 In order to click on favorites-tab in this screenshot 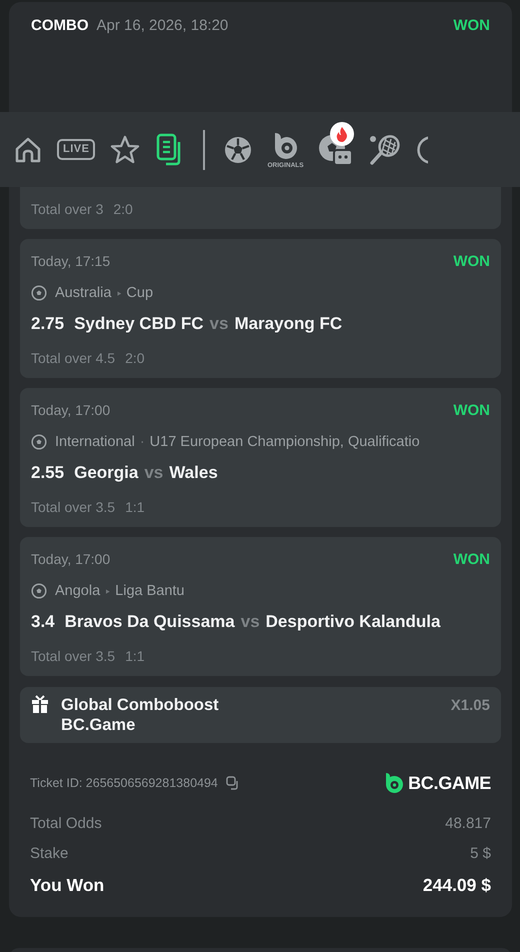, I will do `click(125, 150)`.